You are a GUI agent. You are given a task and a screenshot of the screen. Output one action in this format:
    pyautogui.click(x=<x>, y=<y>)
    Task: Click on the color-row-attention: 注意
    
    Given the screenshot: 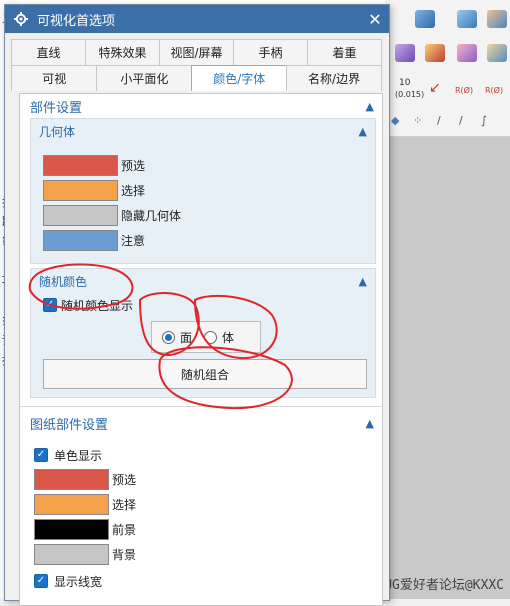 What is the action you would take?
    pyautogui.click(x=203, y=240)
    